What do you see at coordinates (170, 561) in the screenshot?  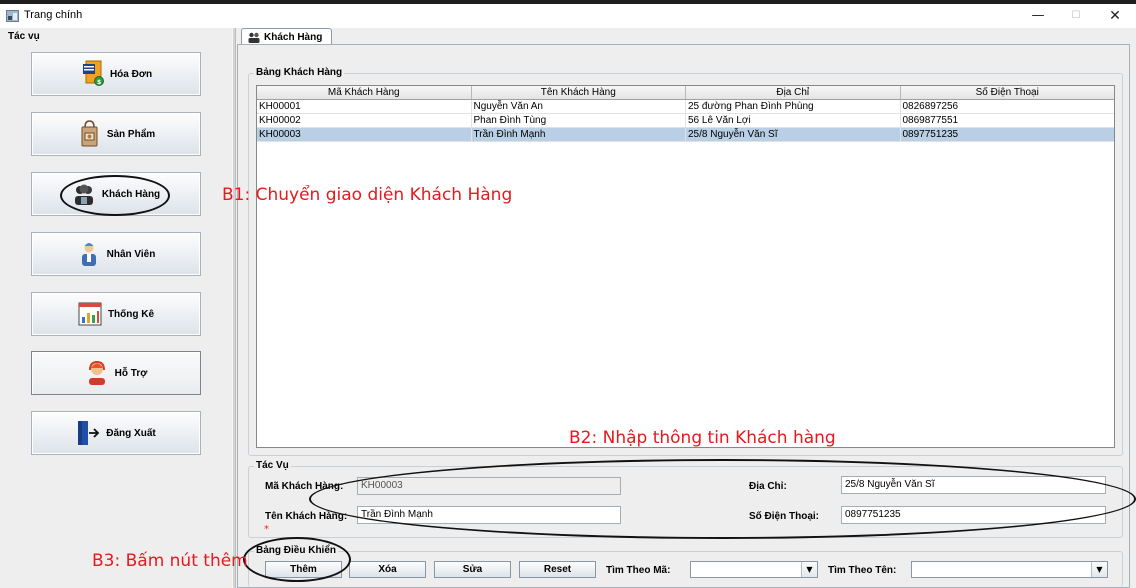 I see `annotation-b3: B3: Bấm nút thêm` at bounding box center [170, 561].